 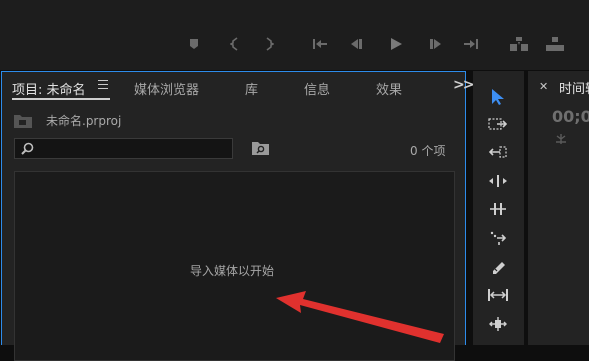 I want to click on panel-tabs: 项目: 未命名 媒体浏览器 库 信息 效果 >>, so click(x=238, y=87).